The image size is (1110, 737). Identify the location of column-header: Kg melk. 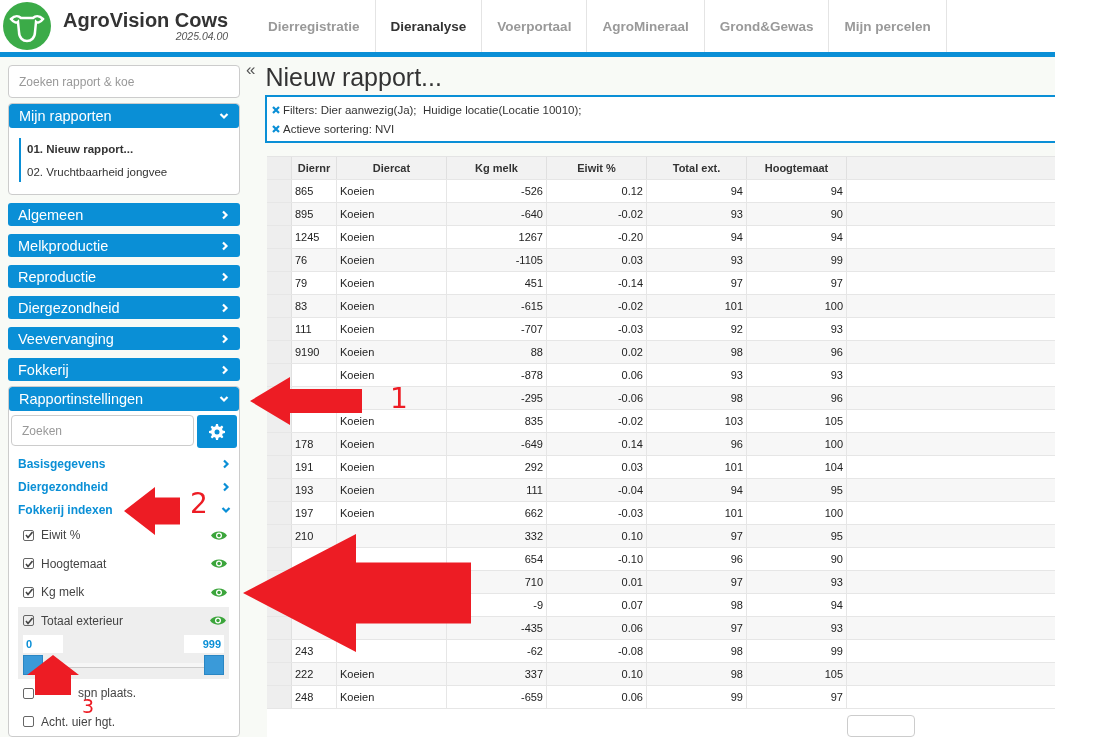
(497, 168).